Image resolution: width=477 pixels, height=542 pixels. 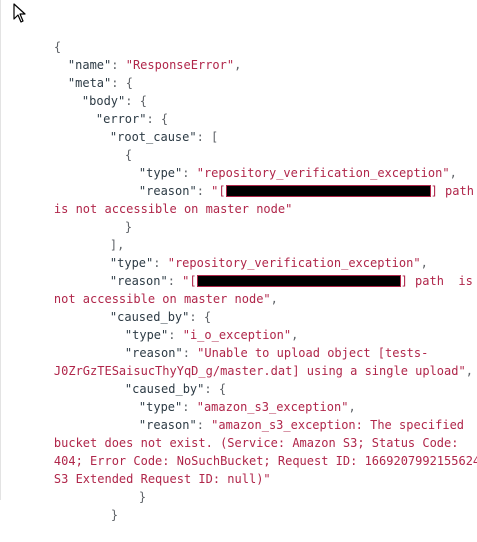 What do you see at coordinates (142, 497) in the screenshot?
I see `code-line-nested-caused-by-close: }` at bounding box center [142, 497].